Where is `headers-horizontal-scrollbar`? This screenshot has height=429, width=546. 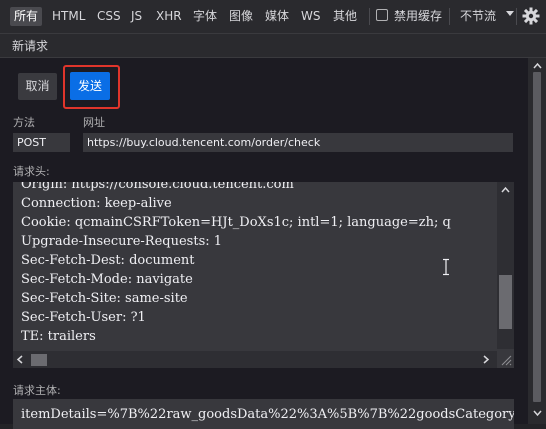
headers-horizontal-scrollbar is located at coordinates (255, 359).